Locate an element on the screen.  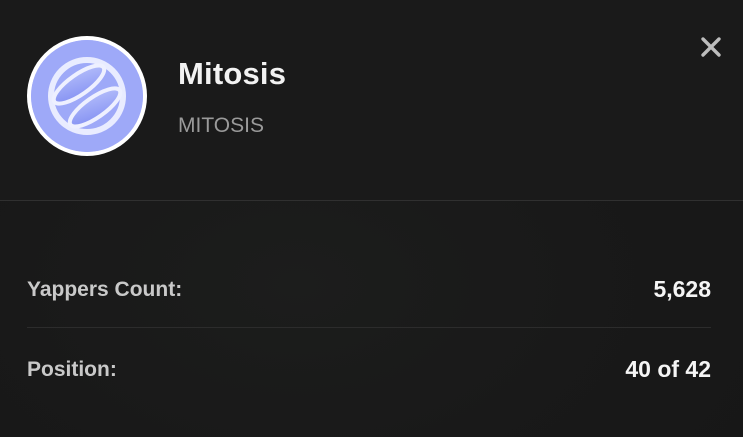
close-icon is located at coordinates (711, 47).